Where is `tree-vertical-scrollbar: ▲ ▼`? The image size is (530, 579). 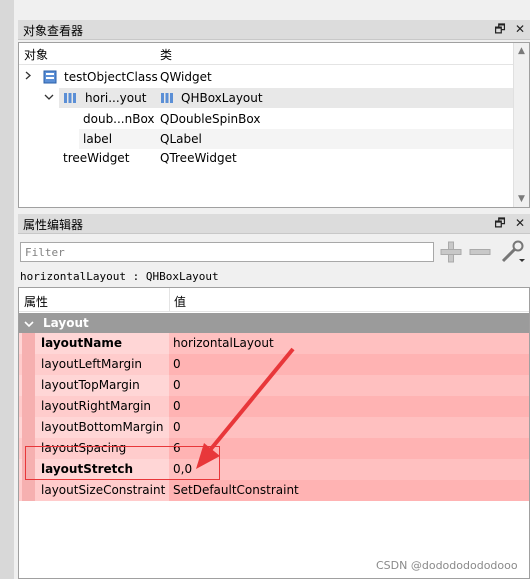 tree-vertical-scrollbar: ▲ ▼ is located at coordinates (521, 125).